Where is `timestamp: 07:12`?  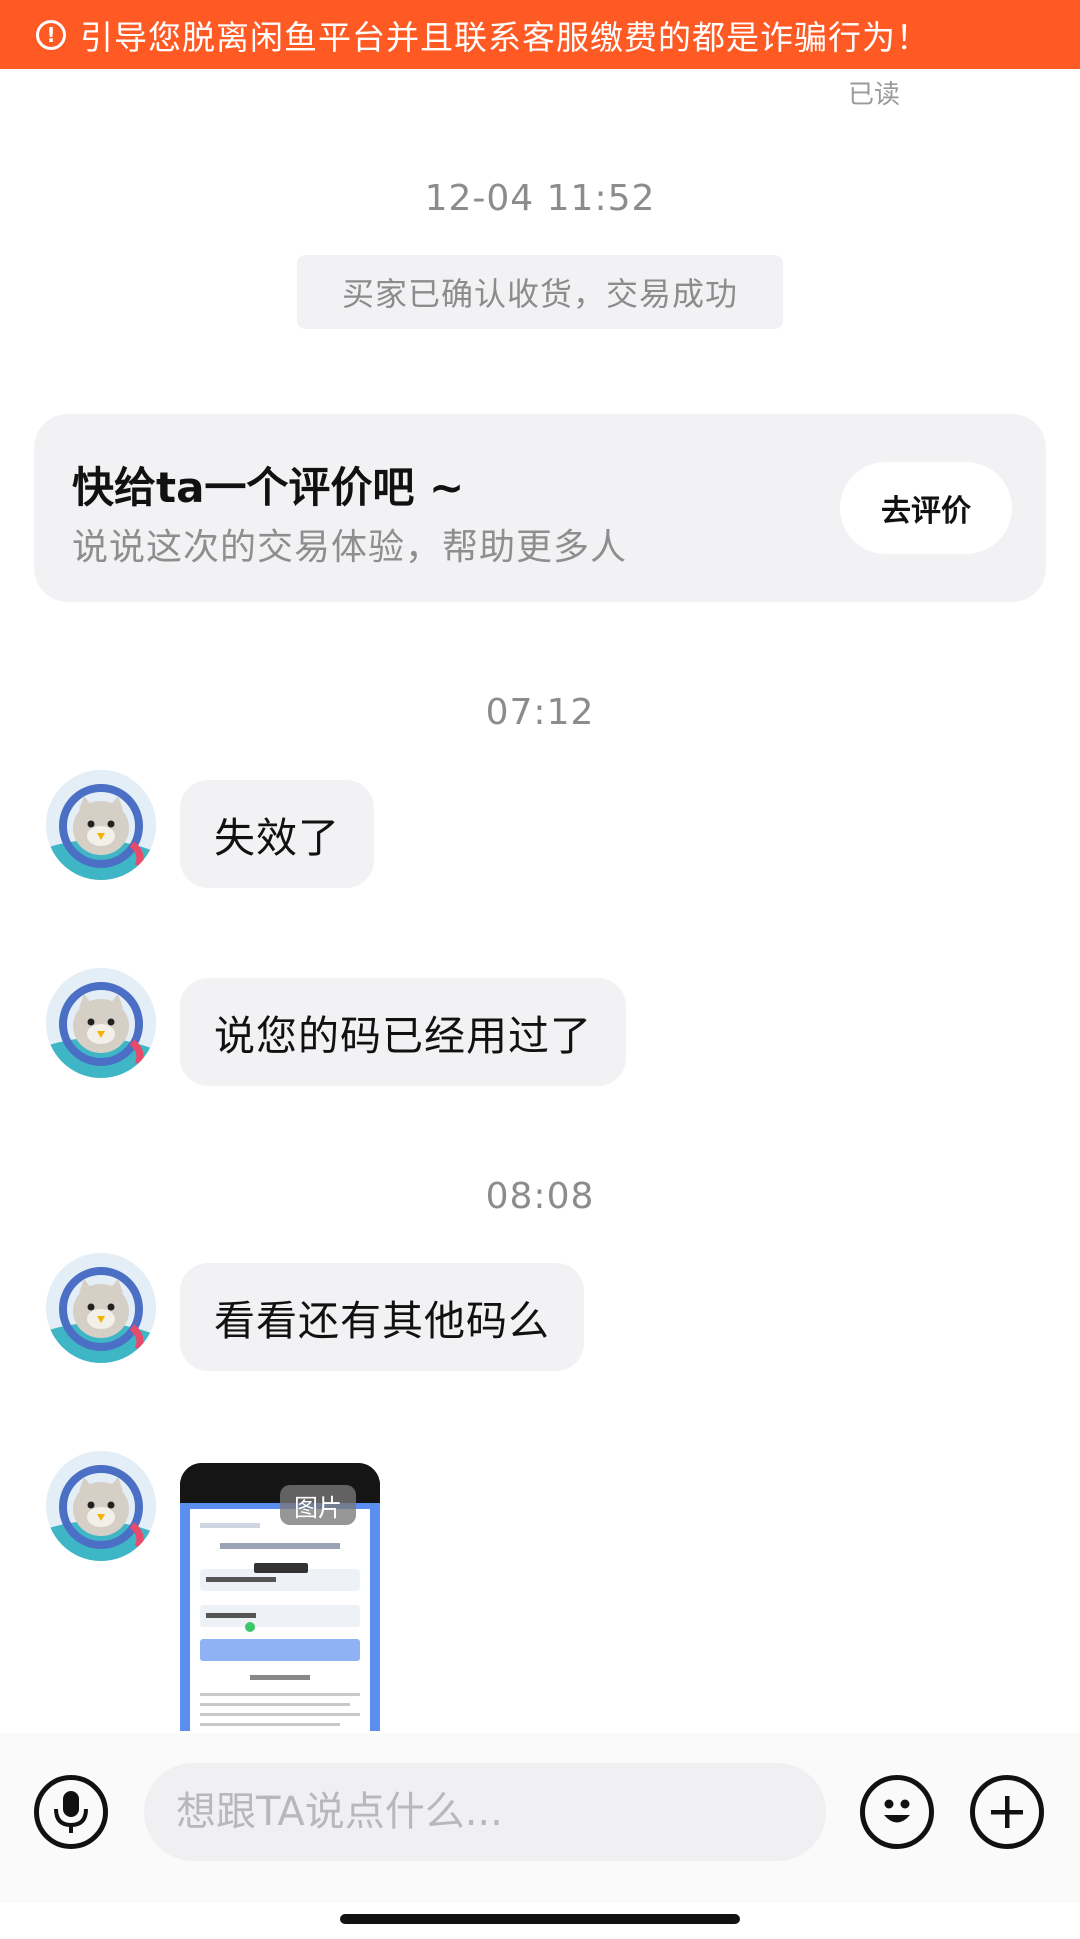 timestamp: 07:12 is located at coordinates (540, 712).